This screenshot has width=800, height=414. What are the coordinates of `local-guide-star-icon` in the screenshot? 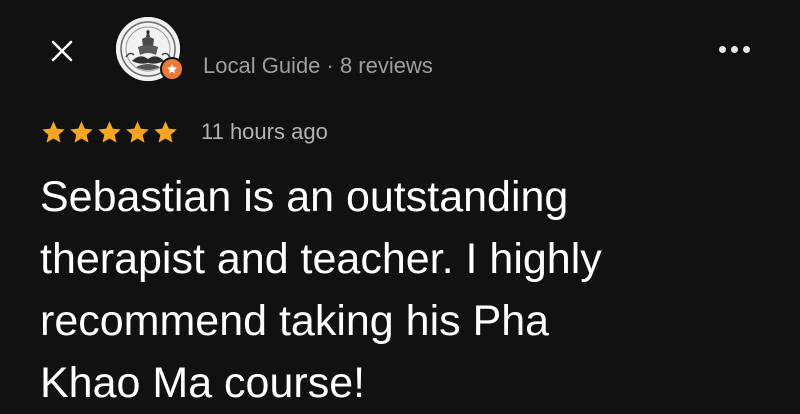 It's located at (172, 69).